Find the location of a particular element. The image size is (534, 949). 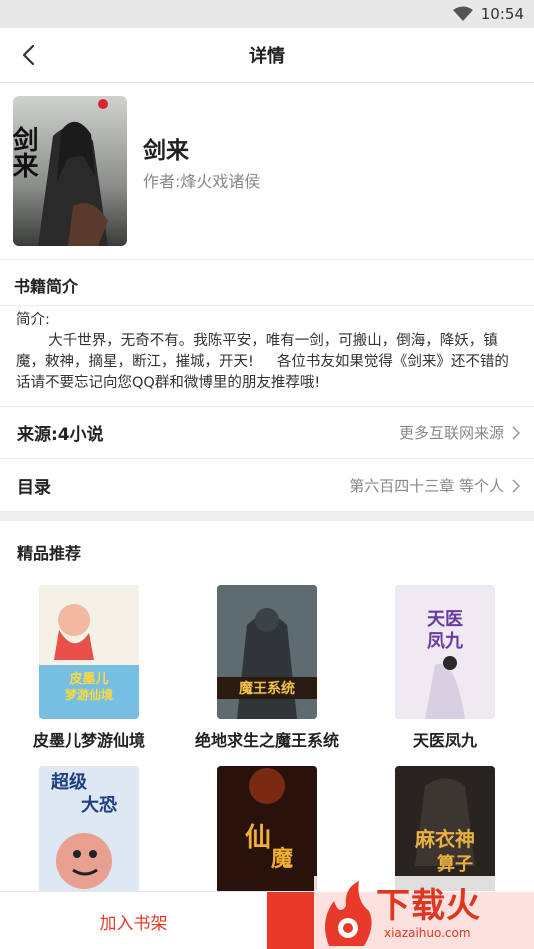

svg-text: 皮墨儿 is located at coordinates (88, 679).